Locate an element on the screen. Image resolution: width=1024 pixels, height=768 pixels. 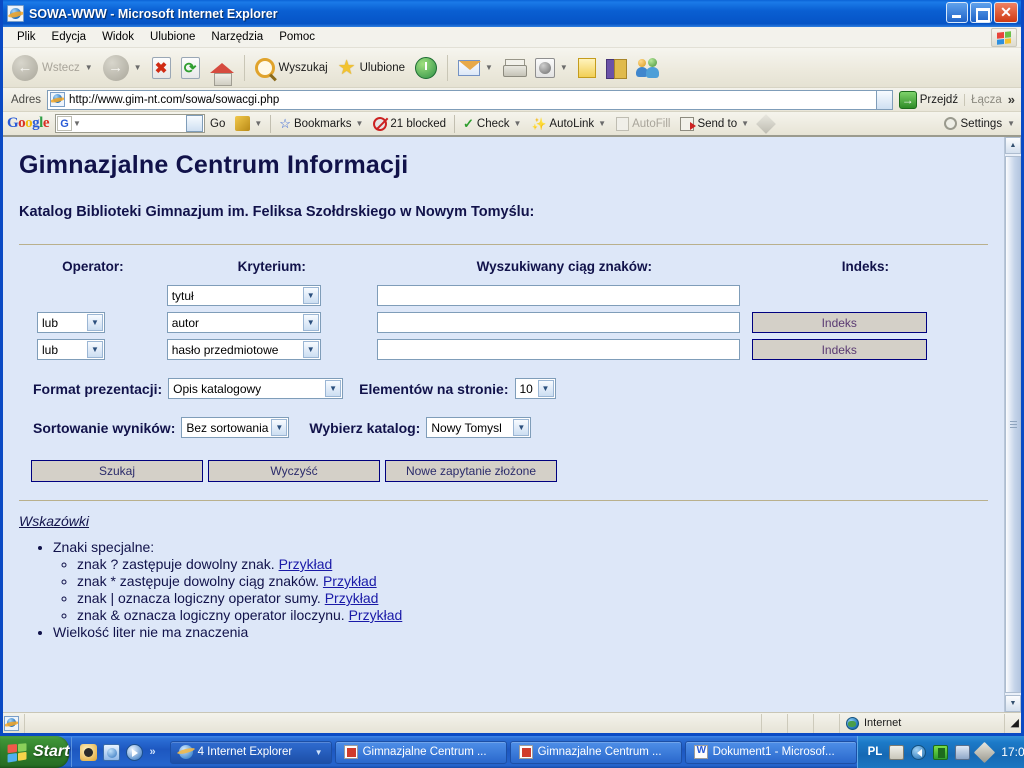
address-input: http://www.gim-nt.com/sowa/sowacgi.php is located at coordinates (461, 99).